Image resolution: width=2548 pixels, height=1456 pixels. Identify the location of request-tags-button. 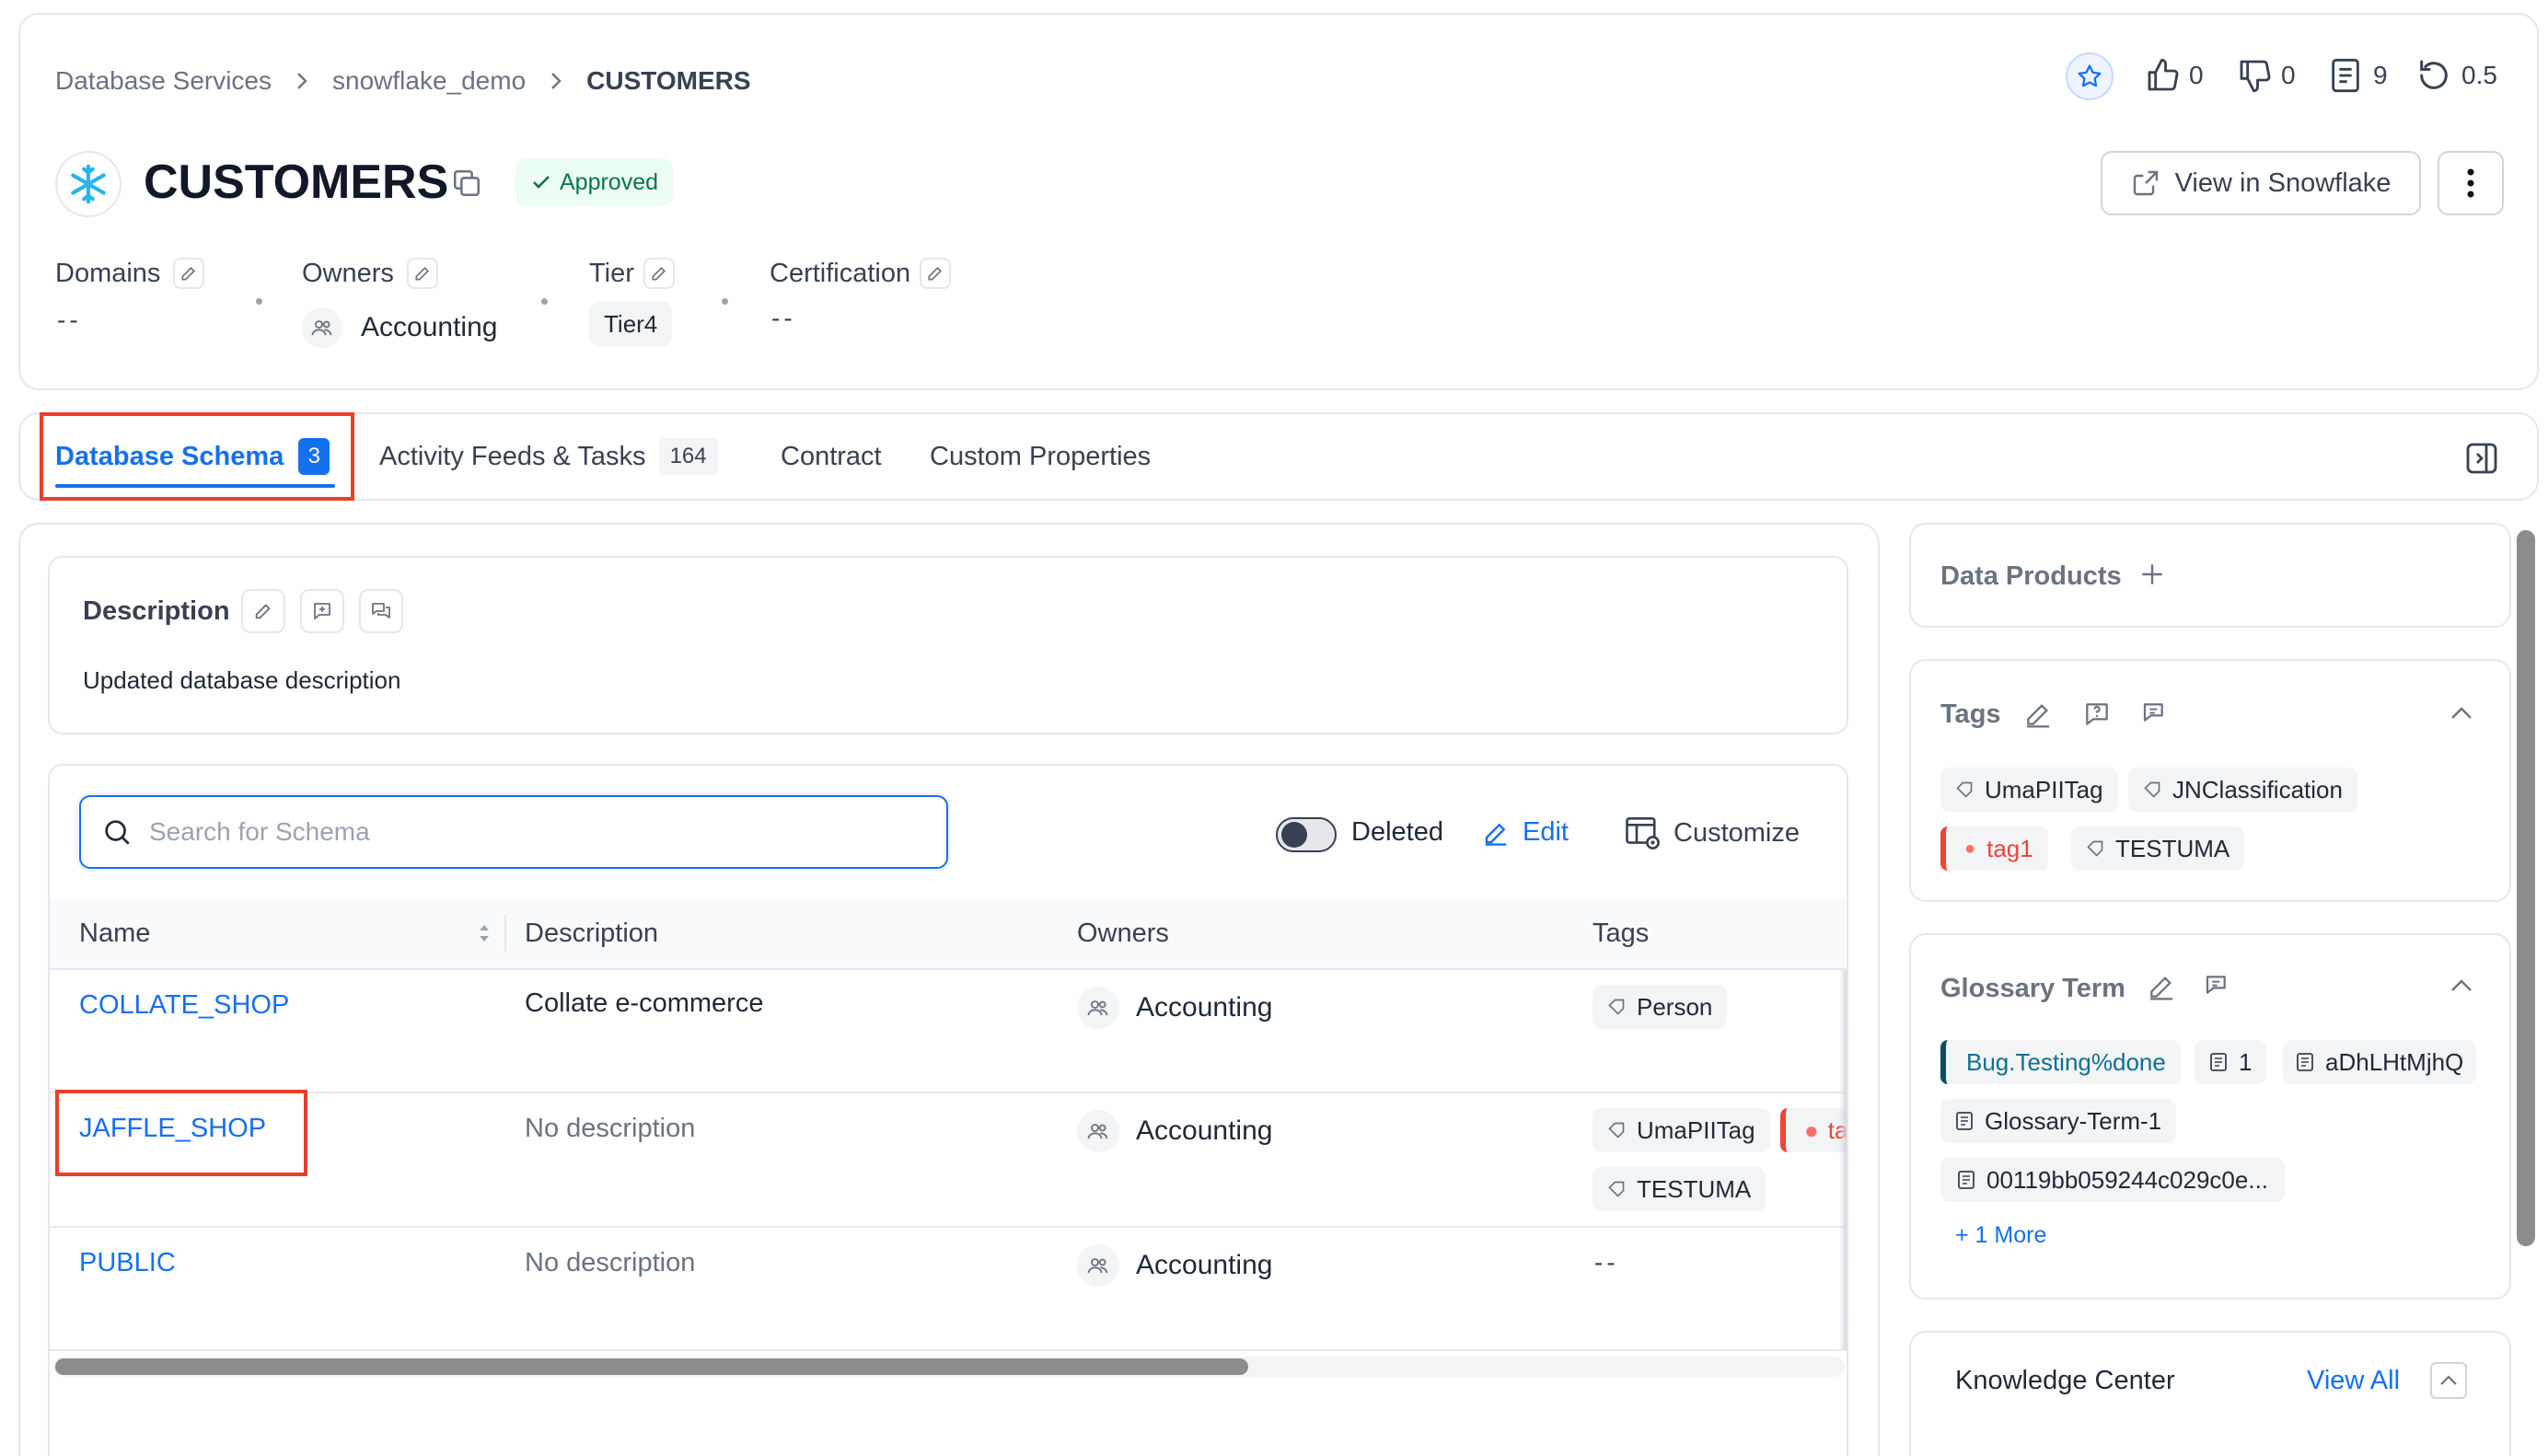
(2097, 714).